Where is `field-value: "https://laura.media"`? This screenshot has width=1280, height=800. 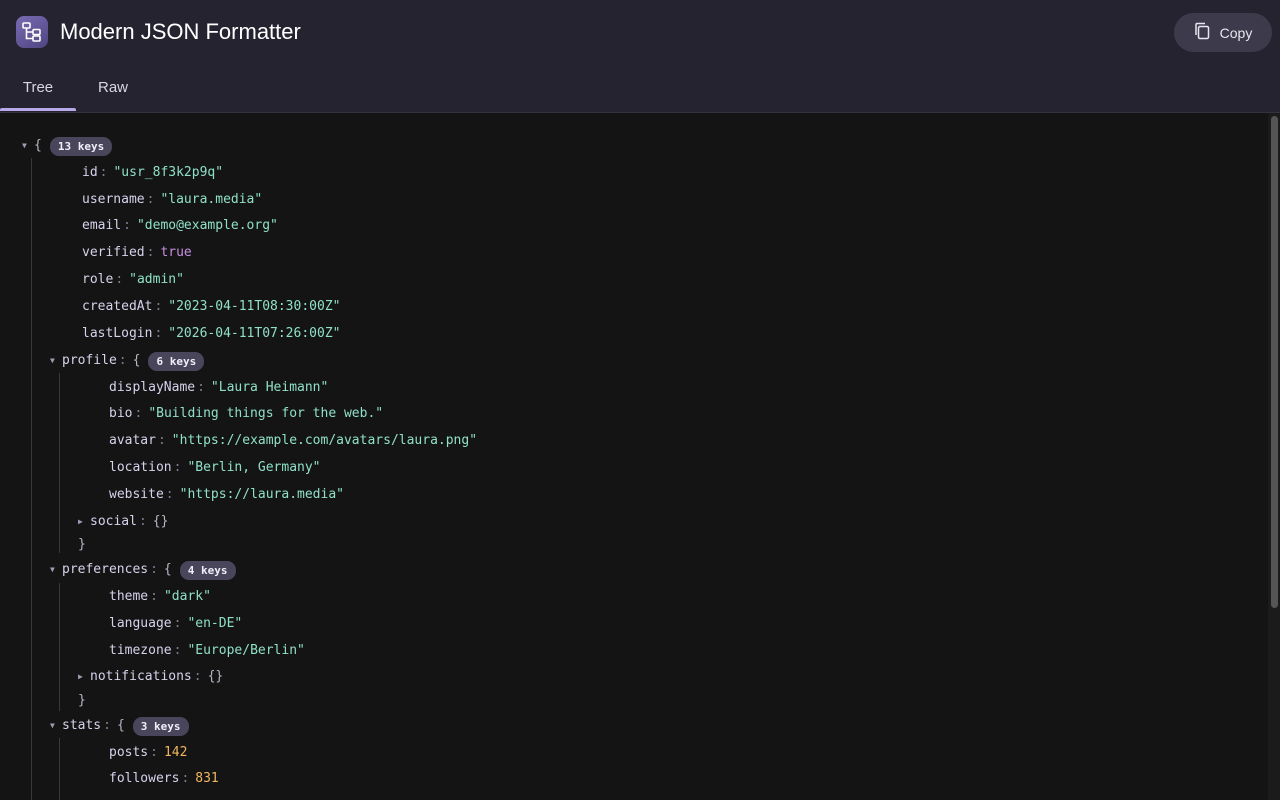 field-value: "https://laura.media" is located at coordinates (261, 494).